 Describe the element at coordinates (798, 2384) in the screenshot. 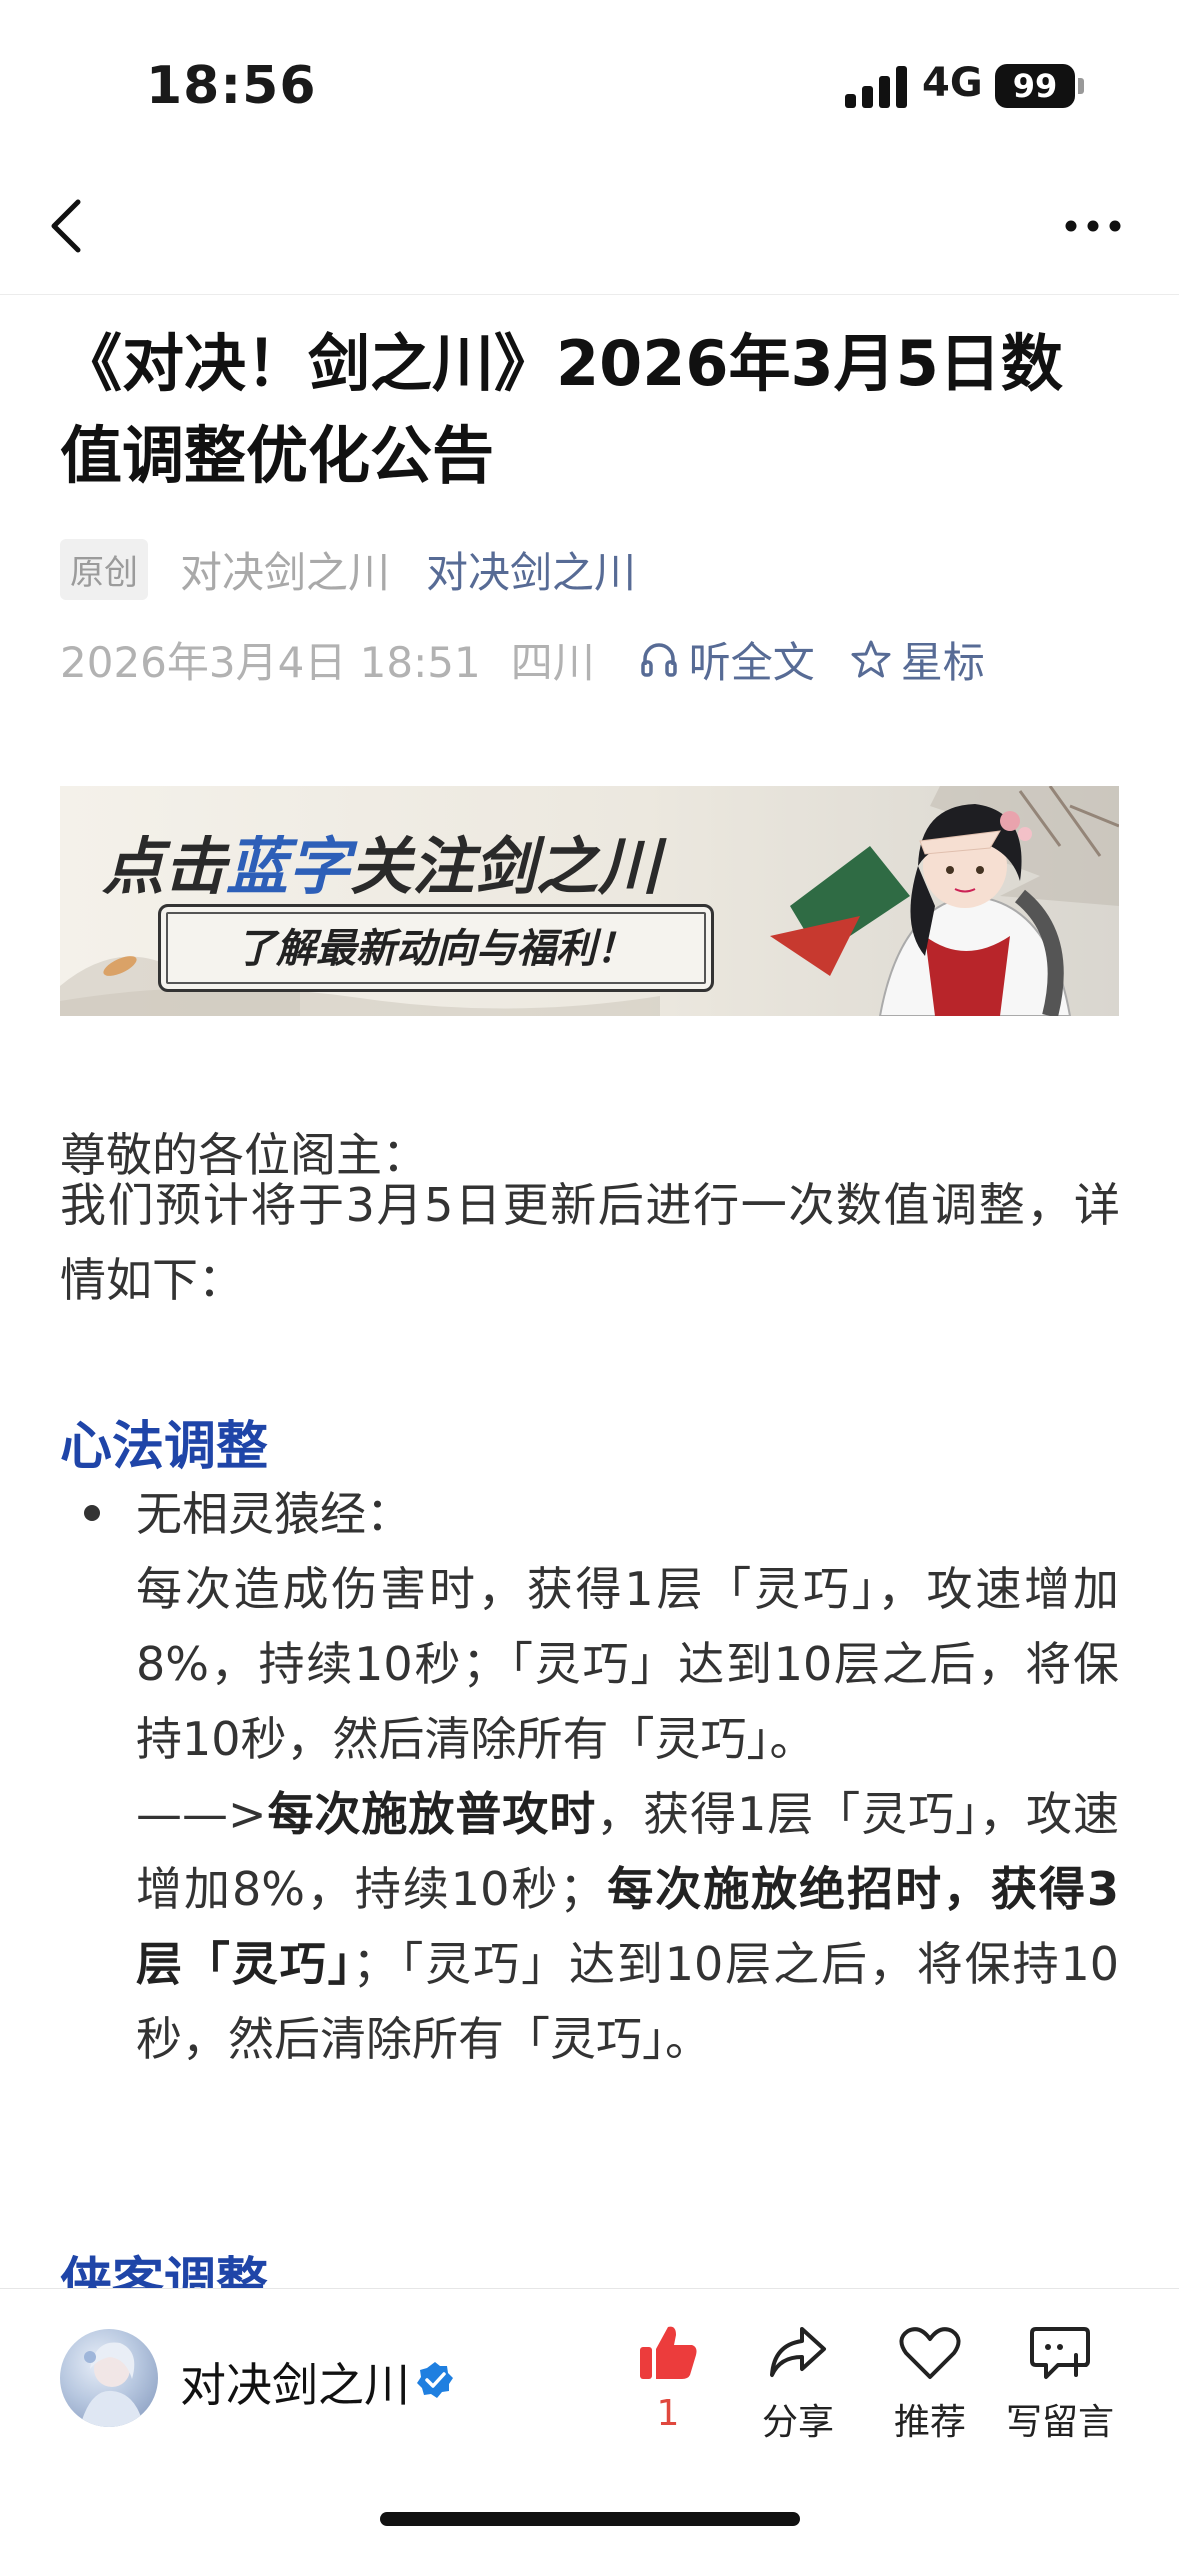

I see `share-button: 分享` at that location.